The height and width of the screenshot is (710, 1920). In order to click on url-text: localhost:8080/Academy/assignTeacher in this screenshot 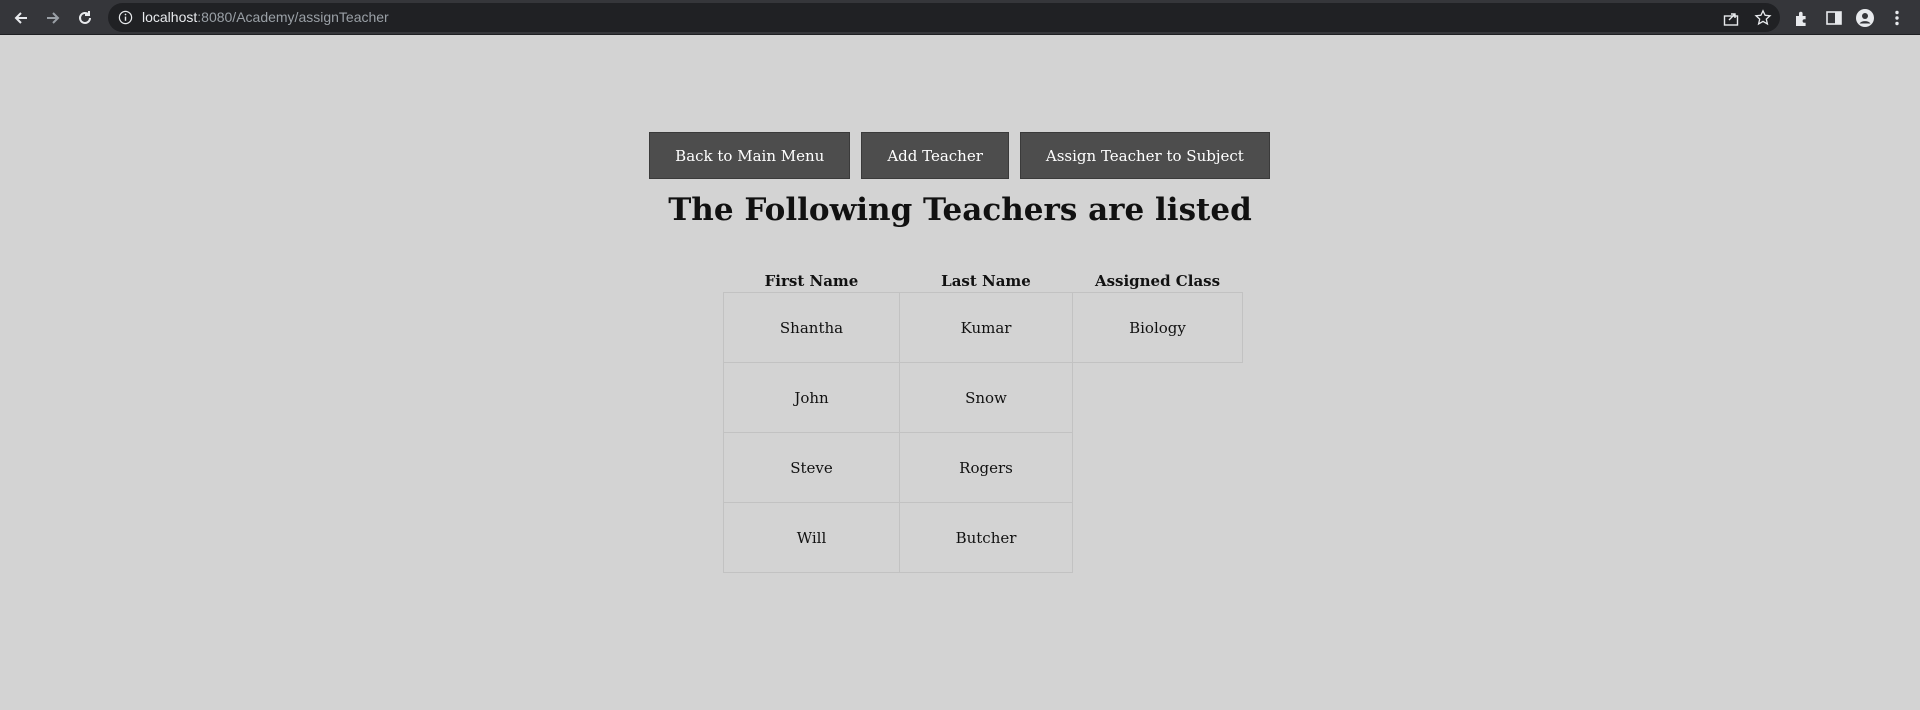, I will do `click(265, 17)`.